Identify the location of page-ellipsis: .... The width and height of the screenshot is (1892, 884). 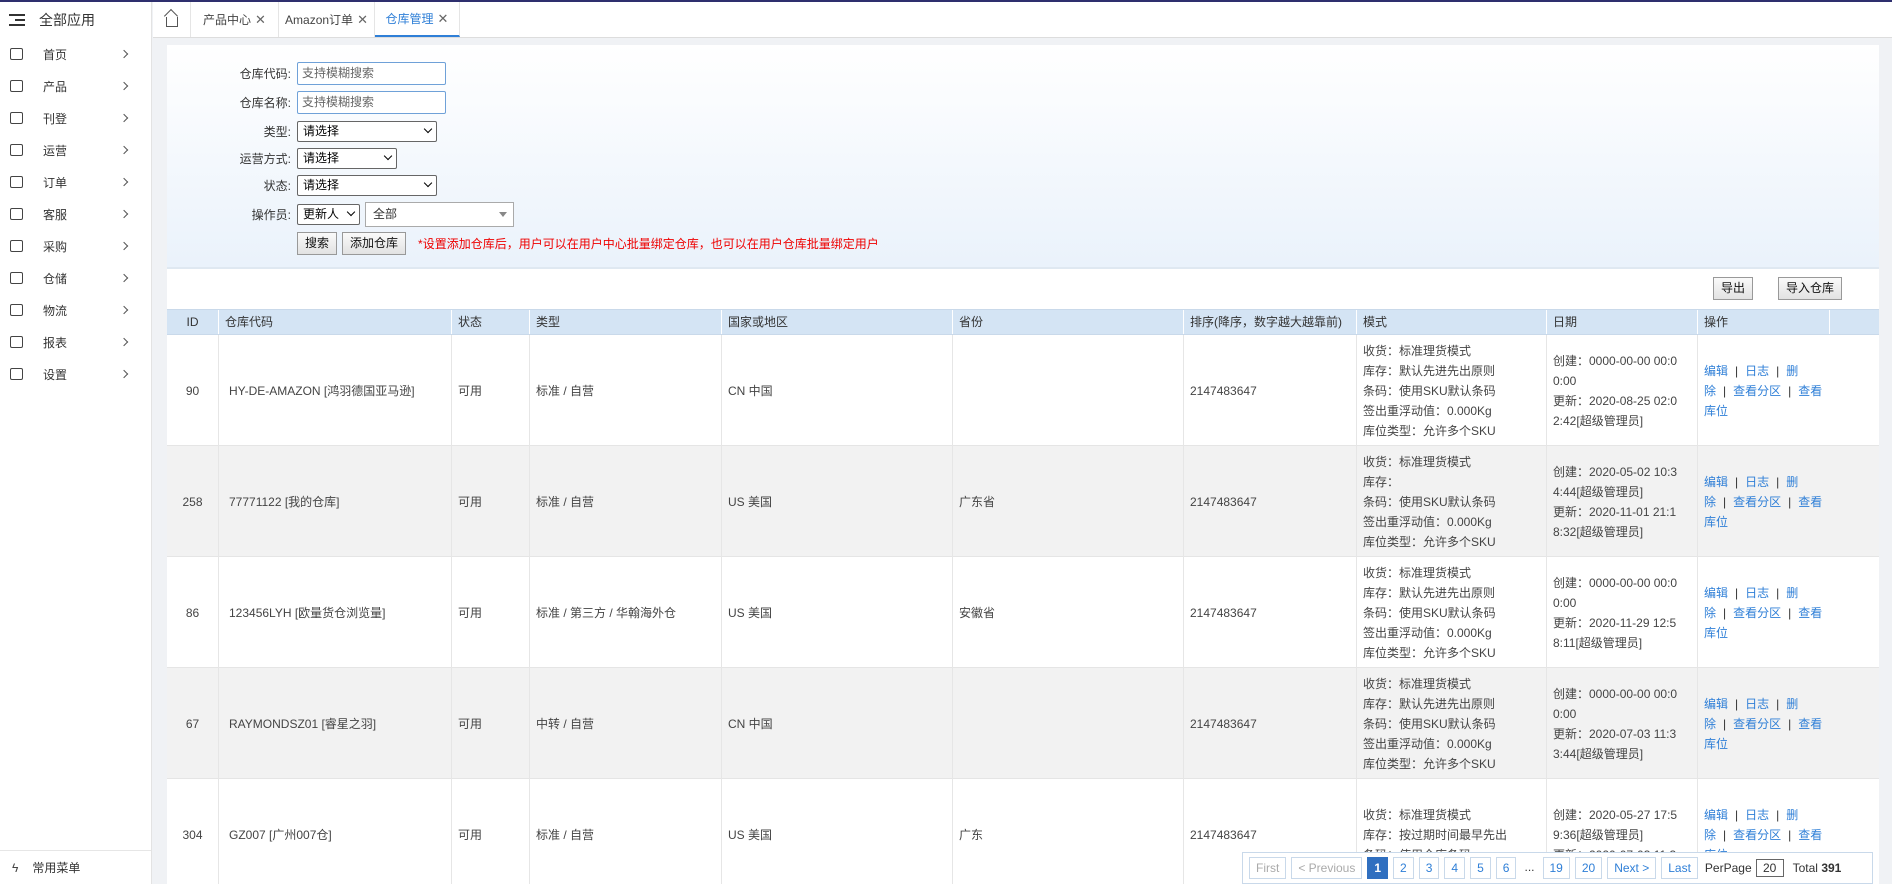
(1529, 868).